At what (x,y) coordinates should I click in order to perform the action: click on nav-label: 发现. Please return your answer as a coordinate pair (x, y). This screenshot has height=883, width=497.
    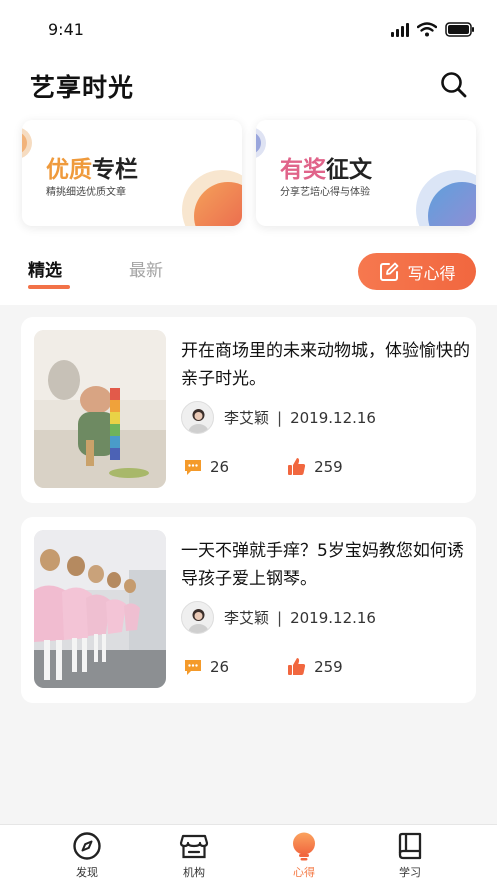
    Looking at the image, I should click on (87, 872).